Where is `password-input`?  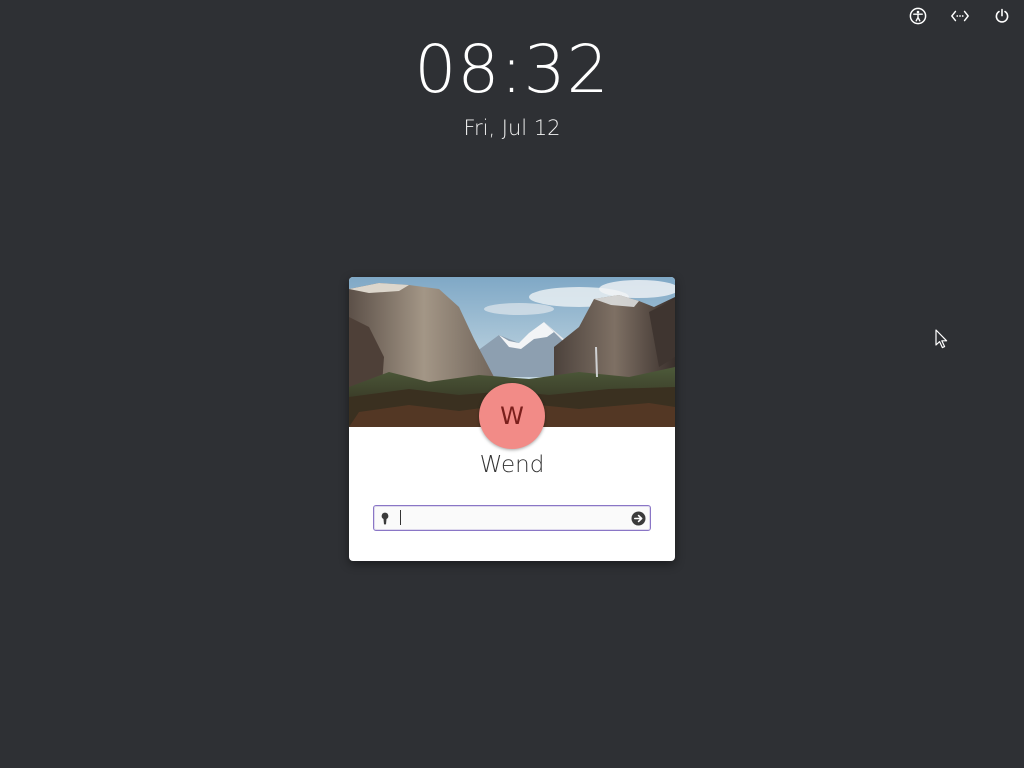
password-input is located at coordinates (510, 518).